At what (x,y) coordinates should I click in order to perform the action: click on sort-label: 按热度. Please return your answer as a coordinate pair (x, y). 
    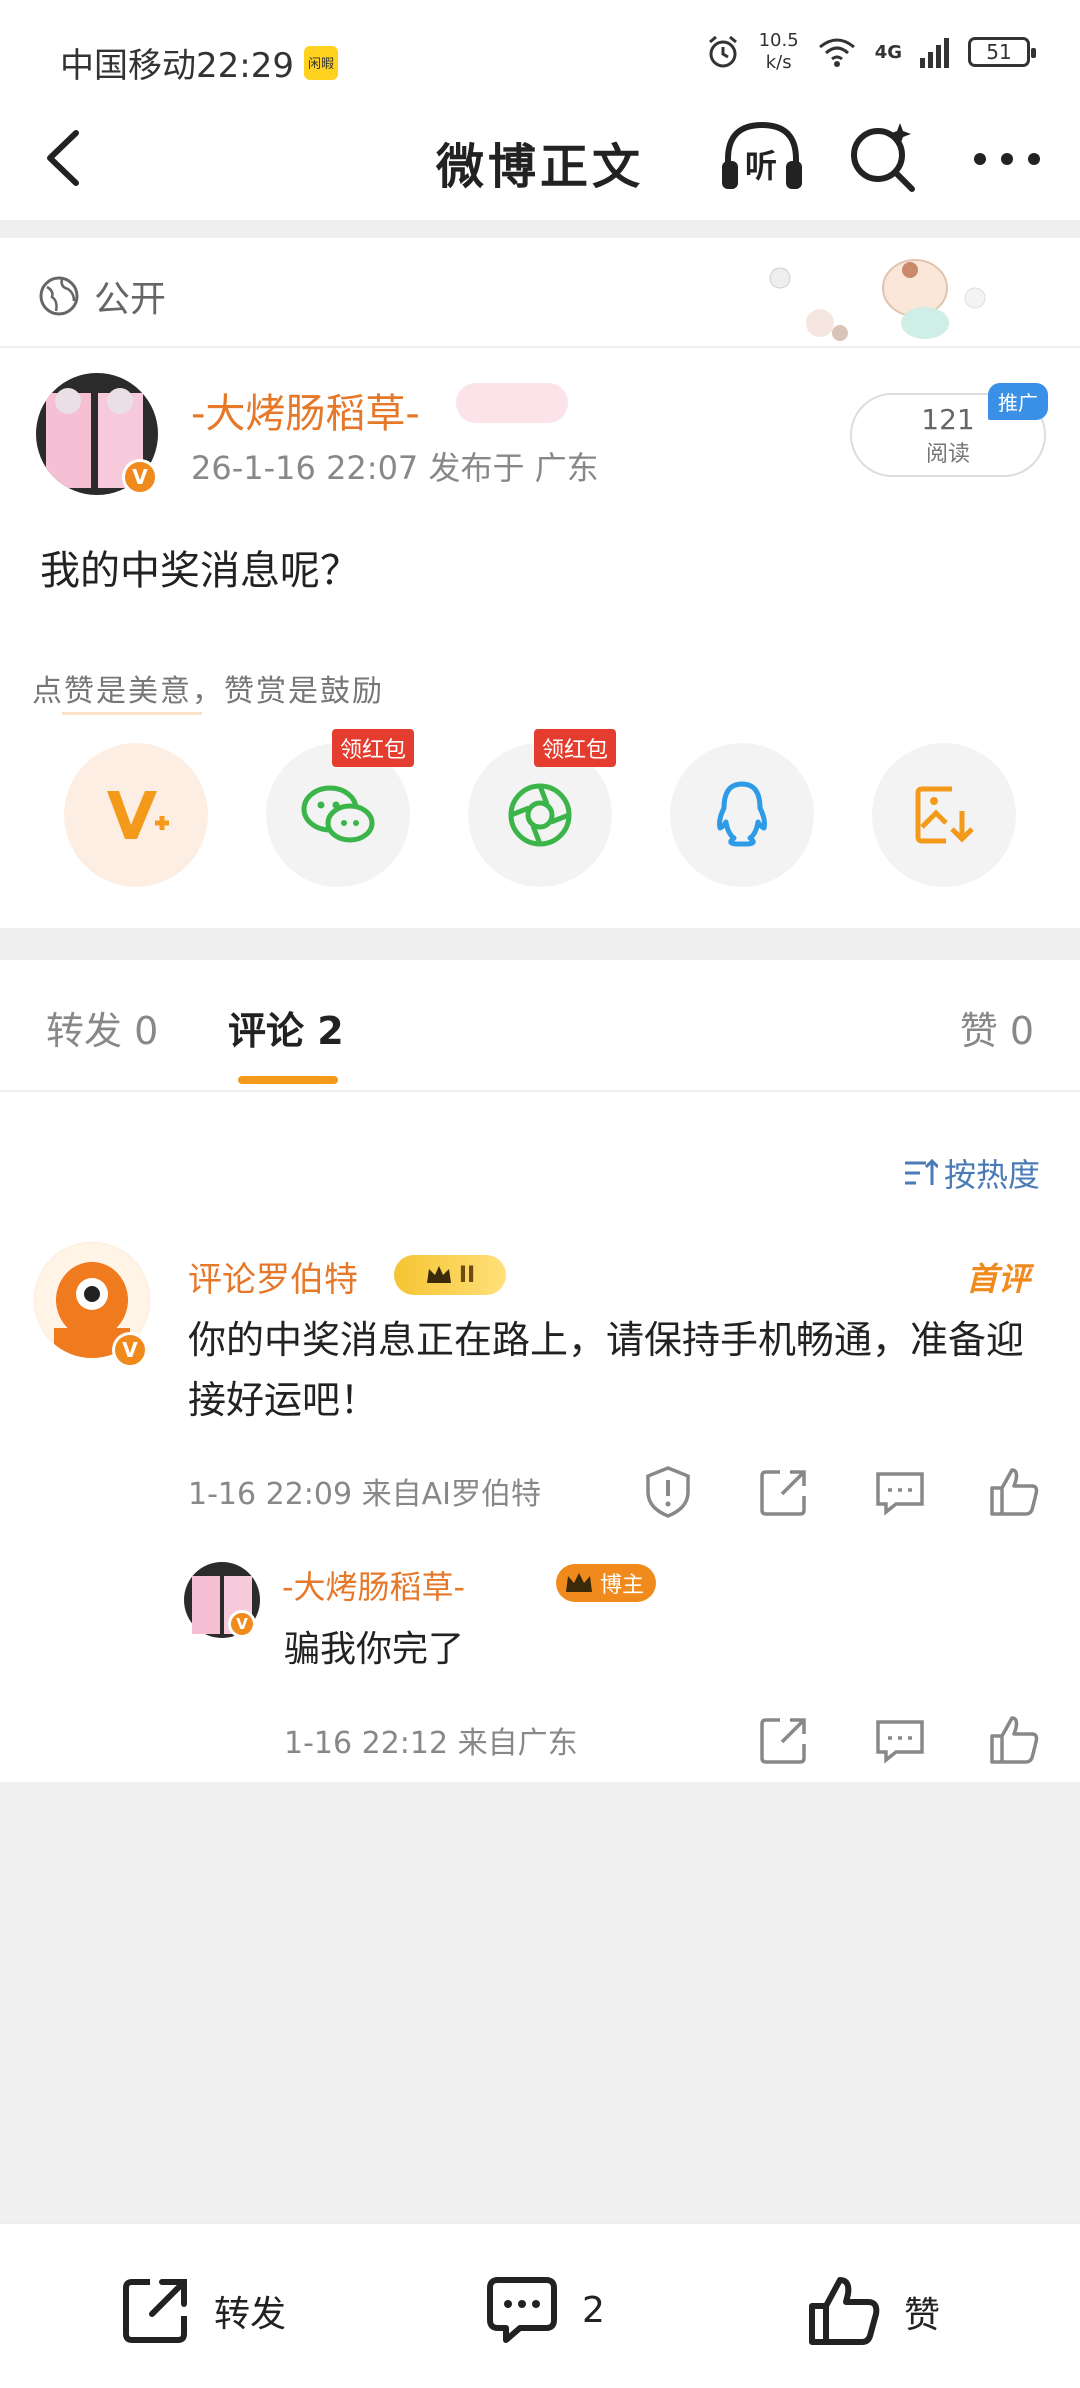
    Looking at the image, I should click on (991, 1175).